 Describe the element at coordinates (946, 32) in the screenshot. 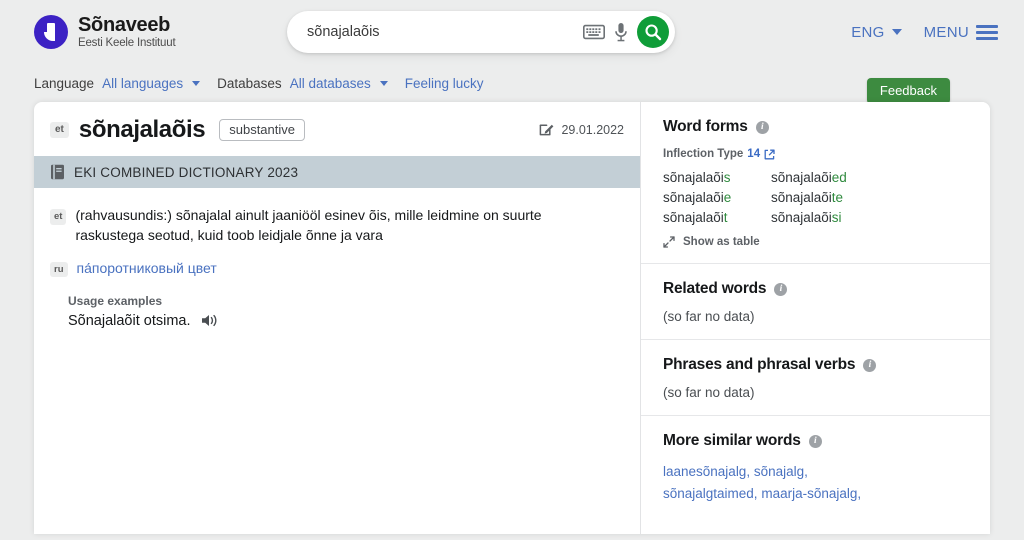

I see `menu-button-label: MENU` at that location.